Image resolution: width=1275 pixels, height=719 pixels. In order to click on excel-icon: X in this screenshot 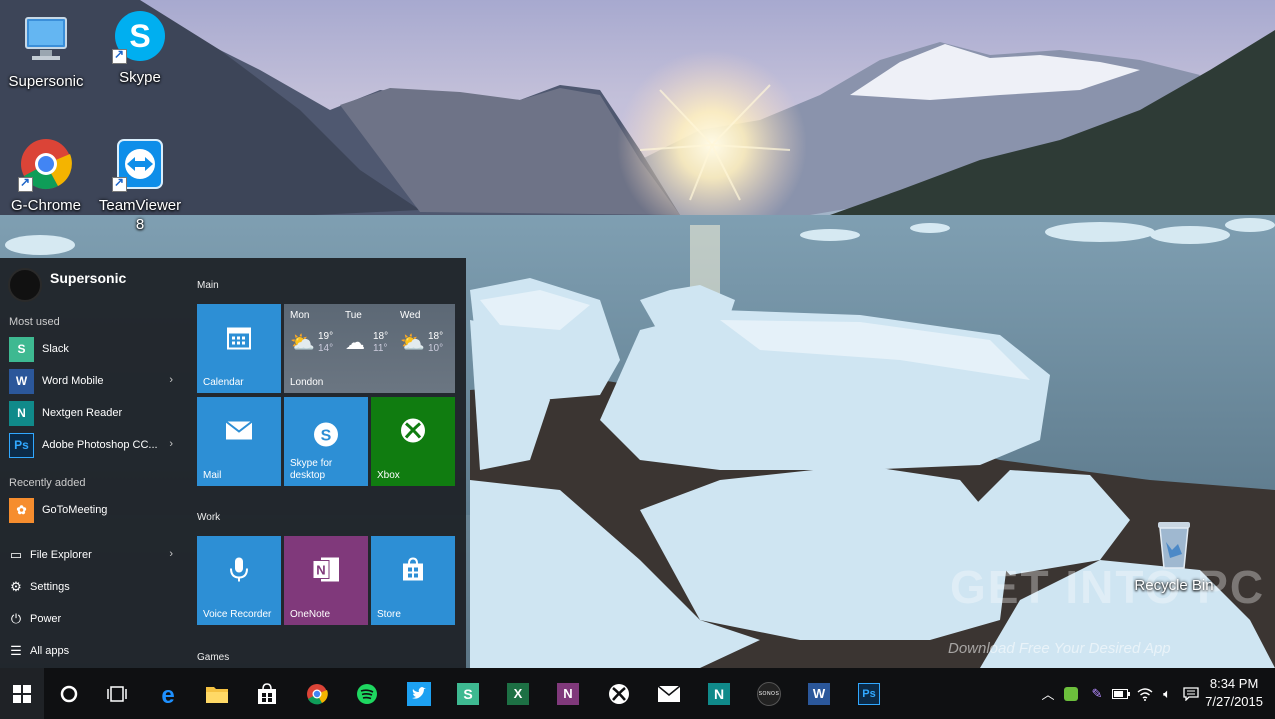, I will do `click(518, 693)`.